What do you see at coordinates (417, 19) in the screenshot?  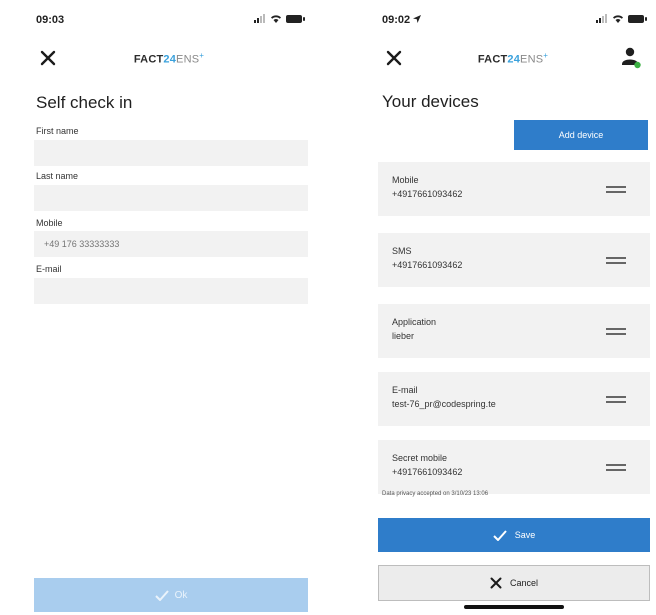 I see `location-arrow-icon` at bounding box center [417, 19].